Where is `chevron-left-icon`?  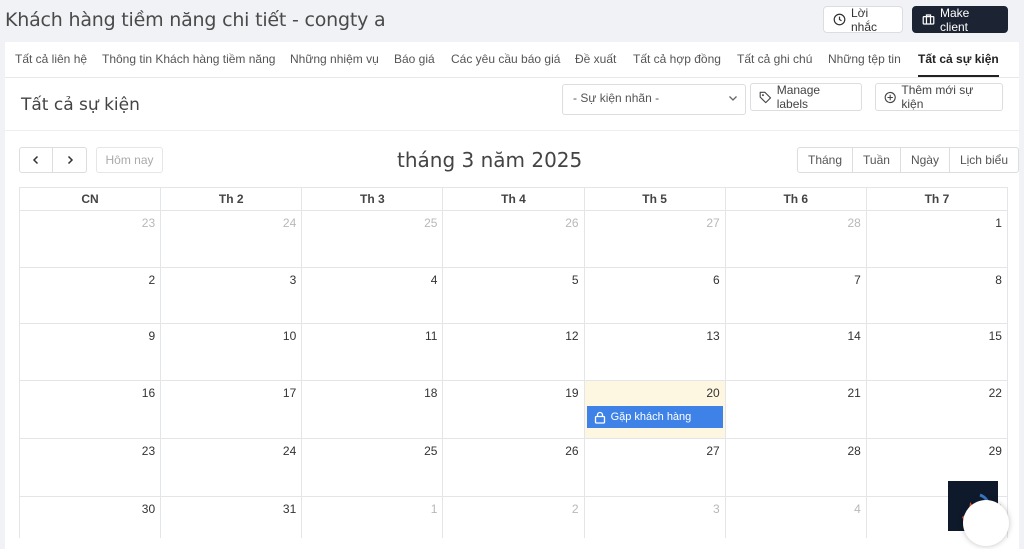
chevron-left-icon is located at coordinates (35, 160).